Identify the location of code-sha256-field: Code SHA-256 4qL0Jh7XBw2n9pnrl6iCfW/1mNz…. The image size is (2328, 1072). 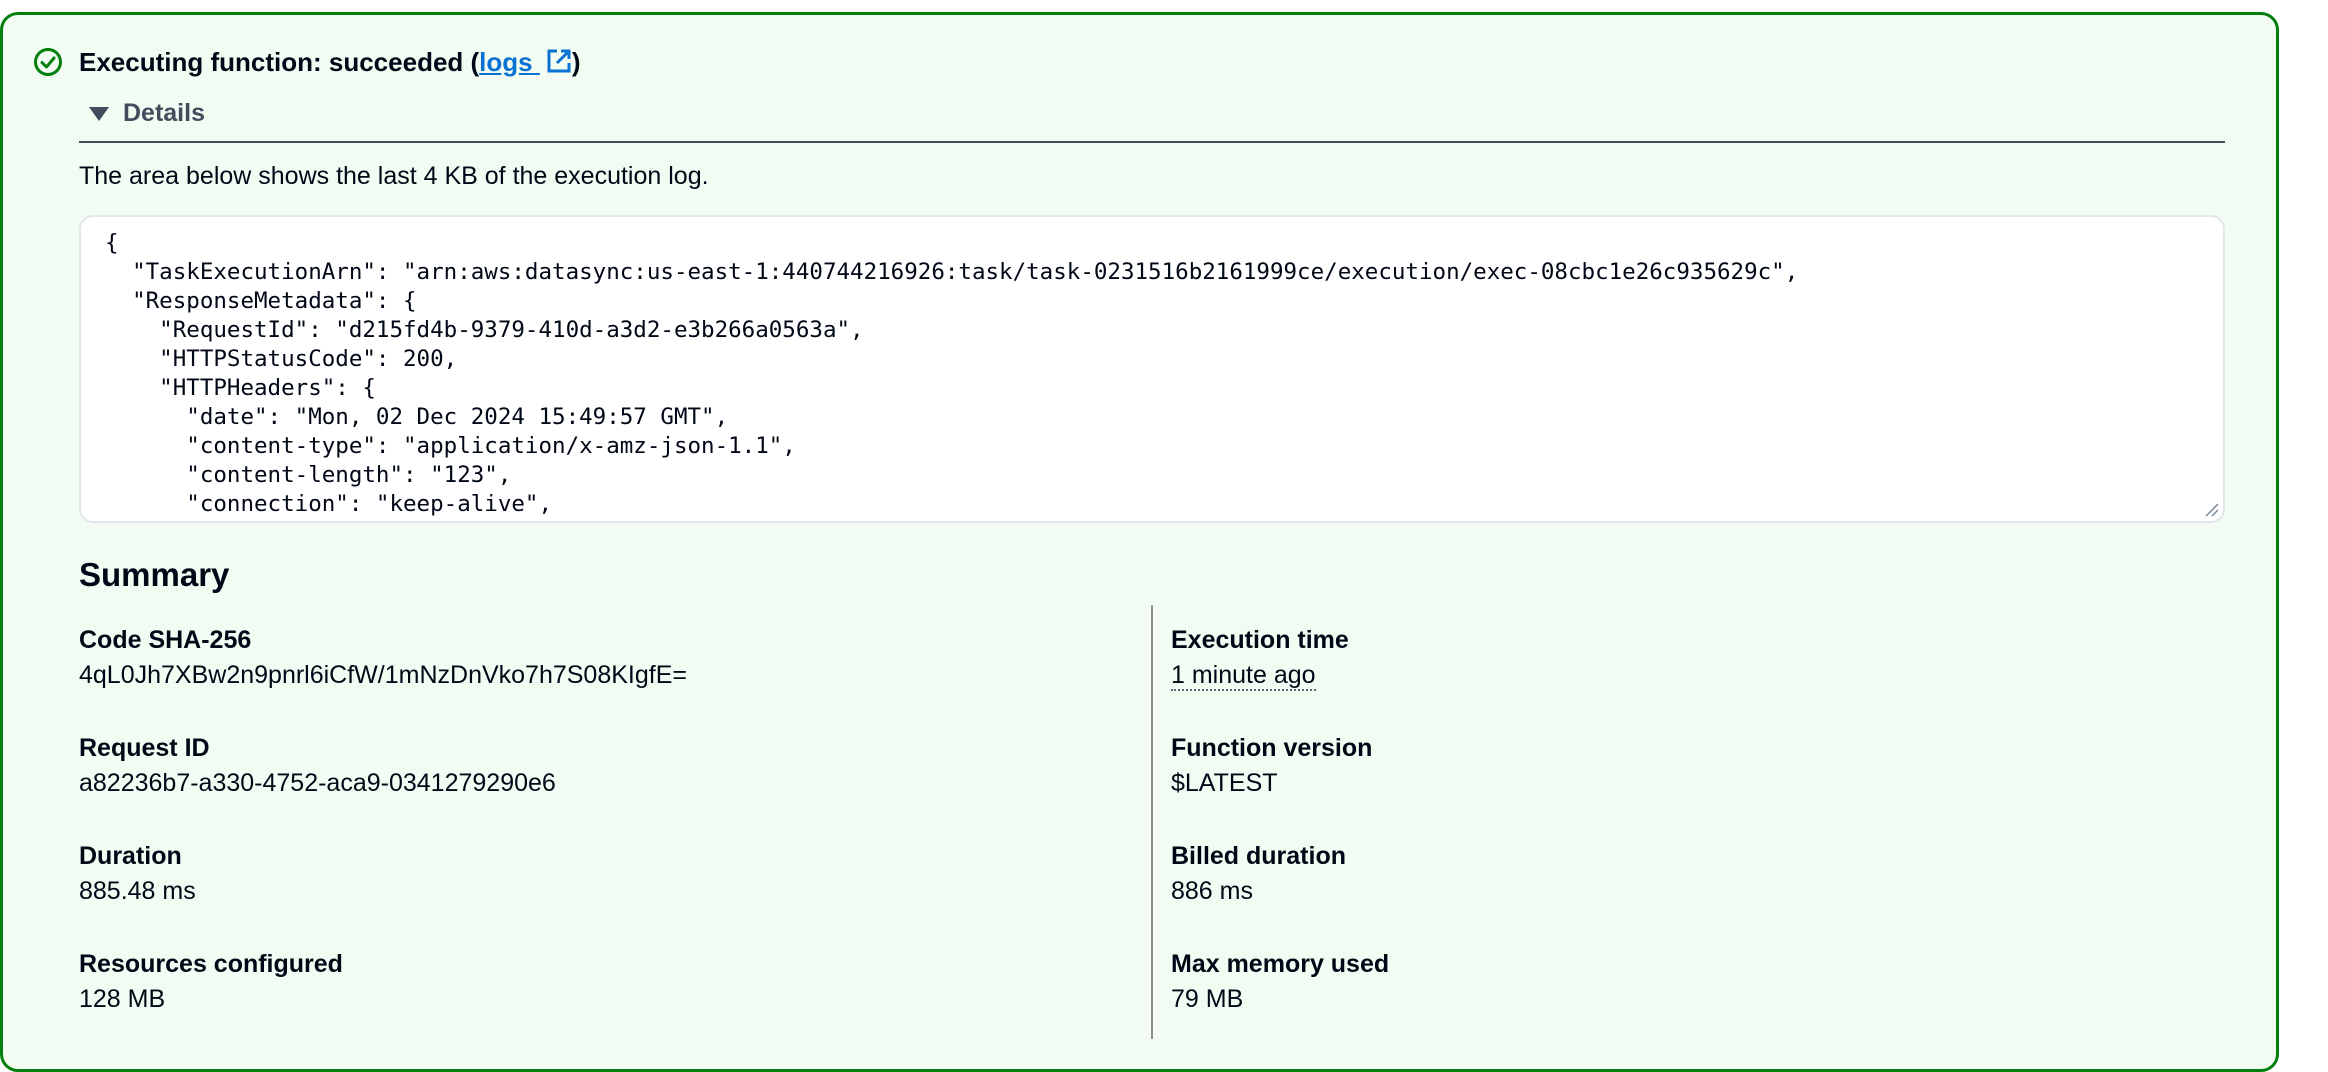
(383, 658).